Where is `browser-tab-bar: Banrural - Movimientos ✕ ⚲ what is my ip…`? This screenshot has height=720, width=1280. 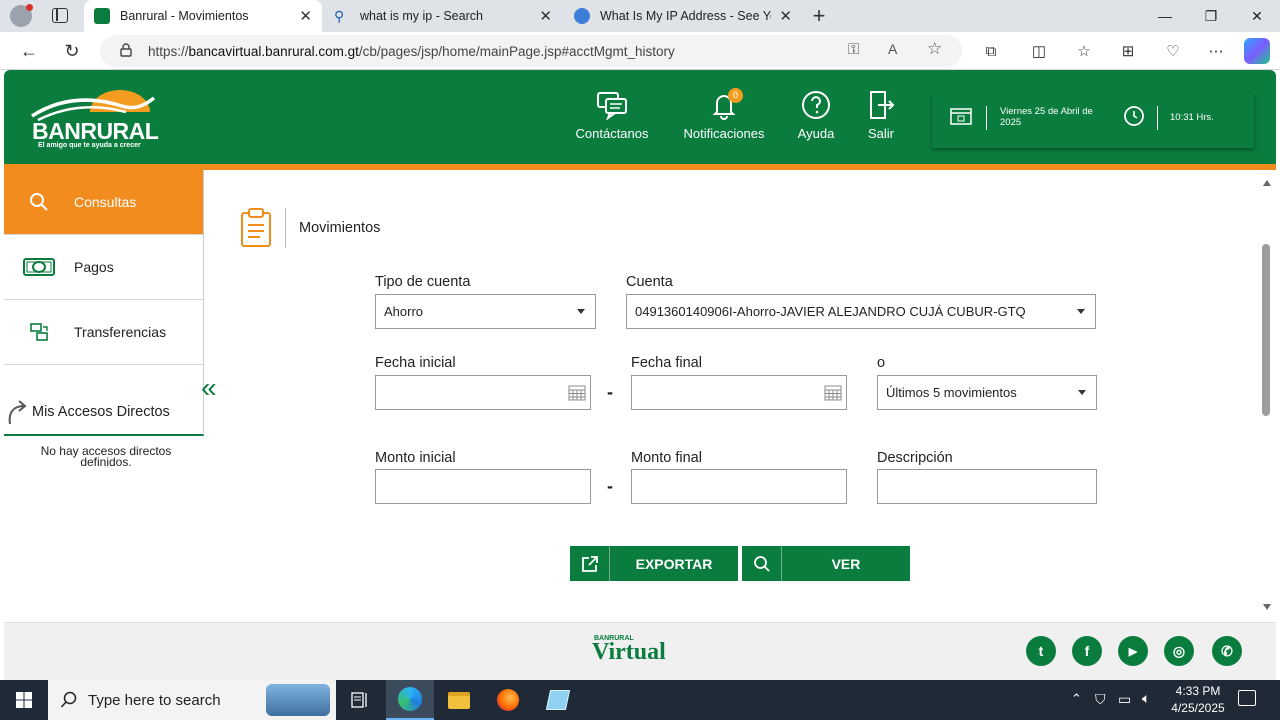
browser-tab-bar: Banrural - Movimientos ✕ ⚲ what is my ip… is located at coordinates (640, 16).